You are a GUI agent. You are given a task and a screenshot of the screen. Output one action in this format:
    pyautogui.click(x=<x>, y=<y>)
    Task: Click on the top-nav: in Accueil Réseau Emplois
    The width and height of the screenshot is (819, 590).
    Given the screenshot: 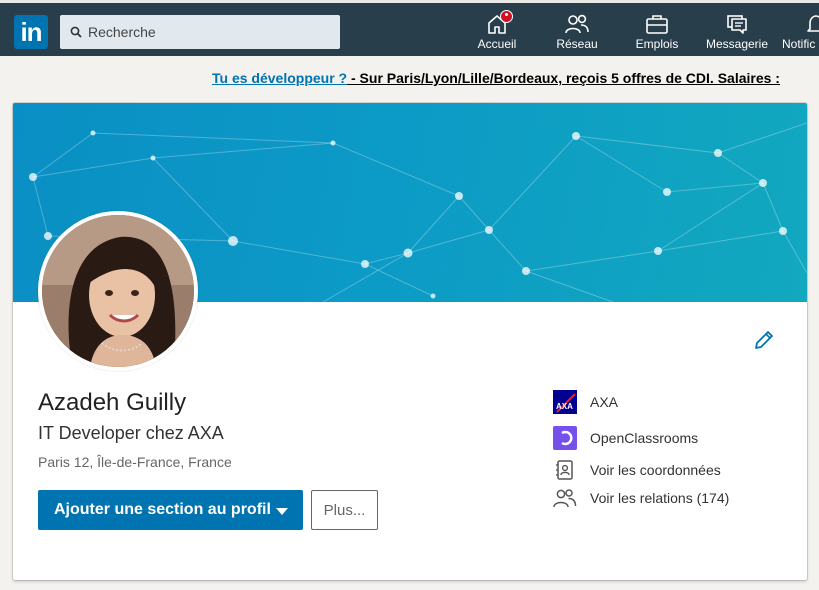 What is the action you would take?
    pyautogui.click(x=409, y=28)
    